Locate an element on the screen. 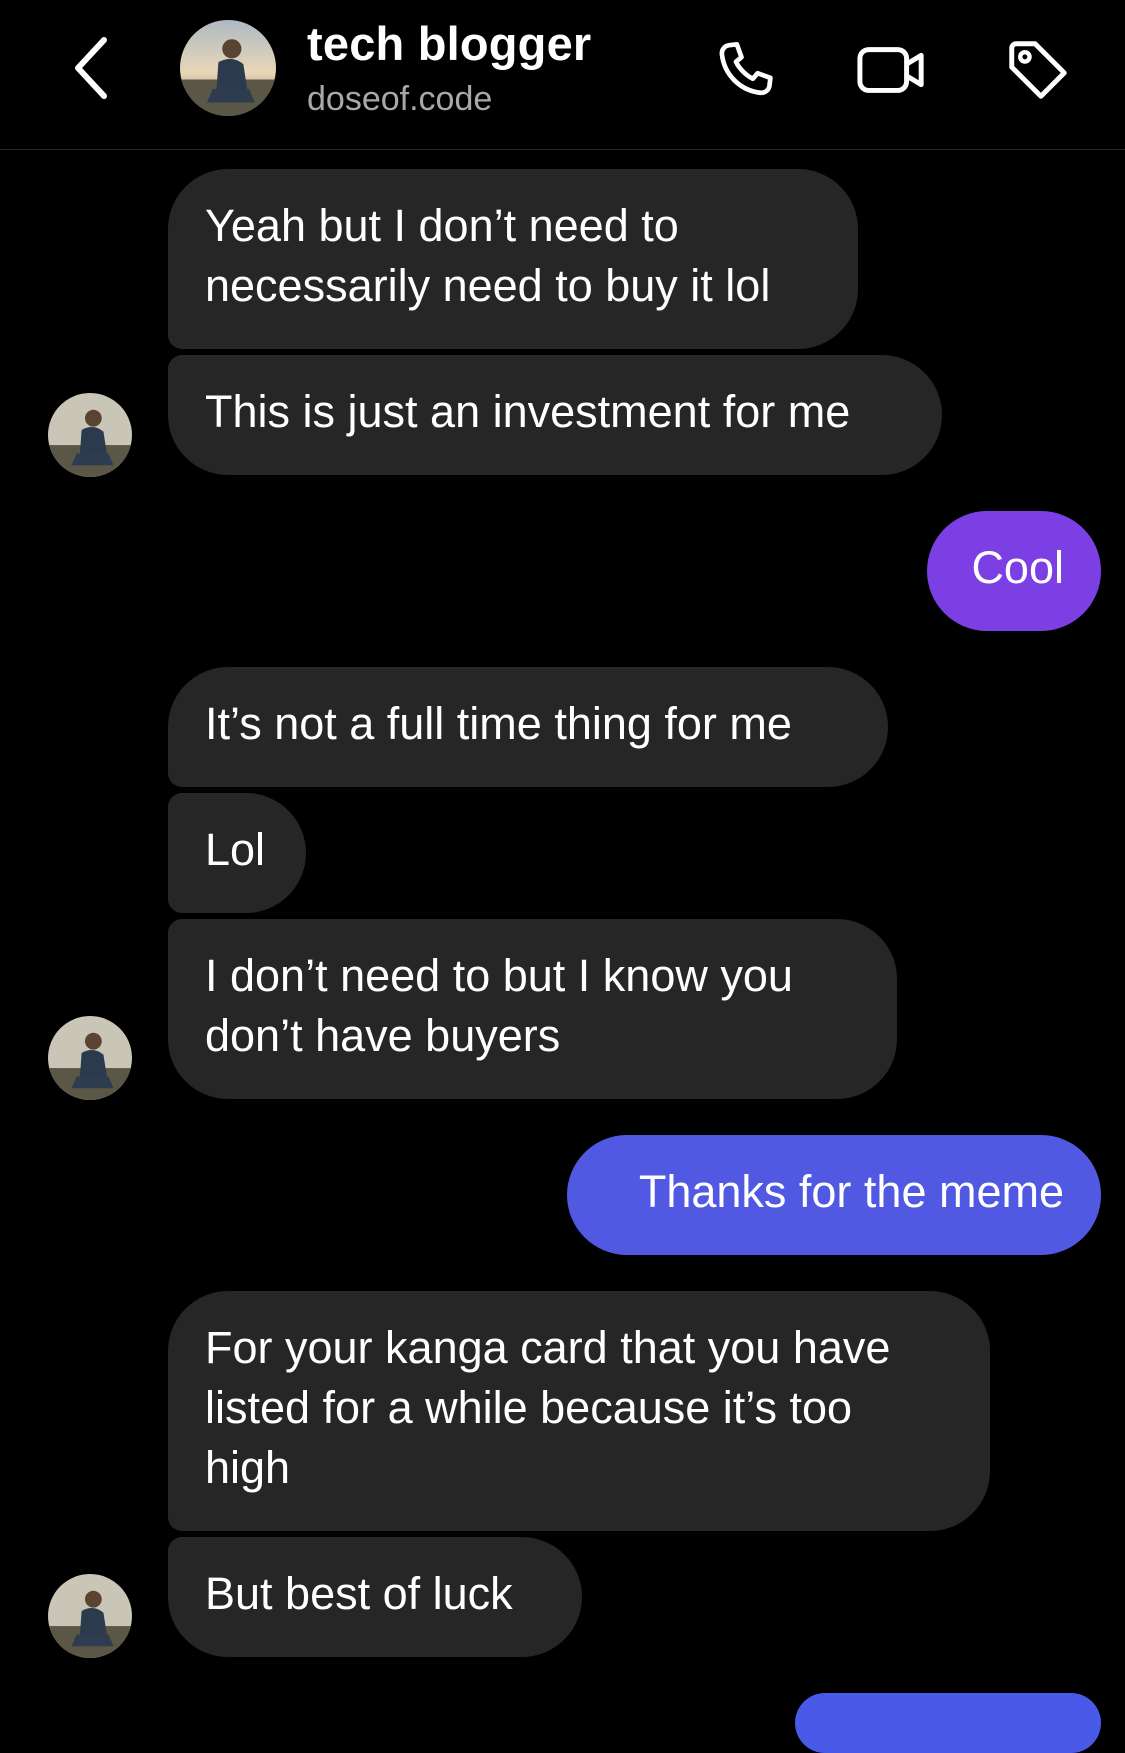 The image size is (1125, 1753). tag-icon is located at coordinates (1038, 70).